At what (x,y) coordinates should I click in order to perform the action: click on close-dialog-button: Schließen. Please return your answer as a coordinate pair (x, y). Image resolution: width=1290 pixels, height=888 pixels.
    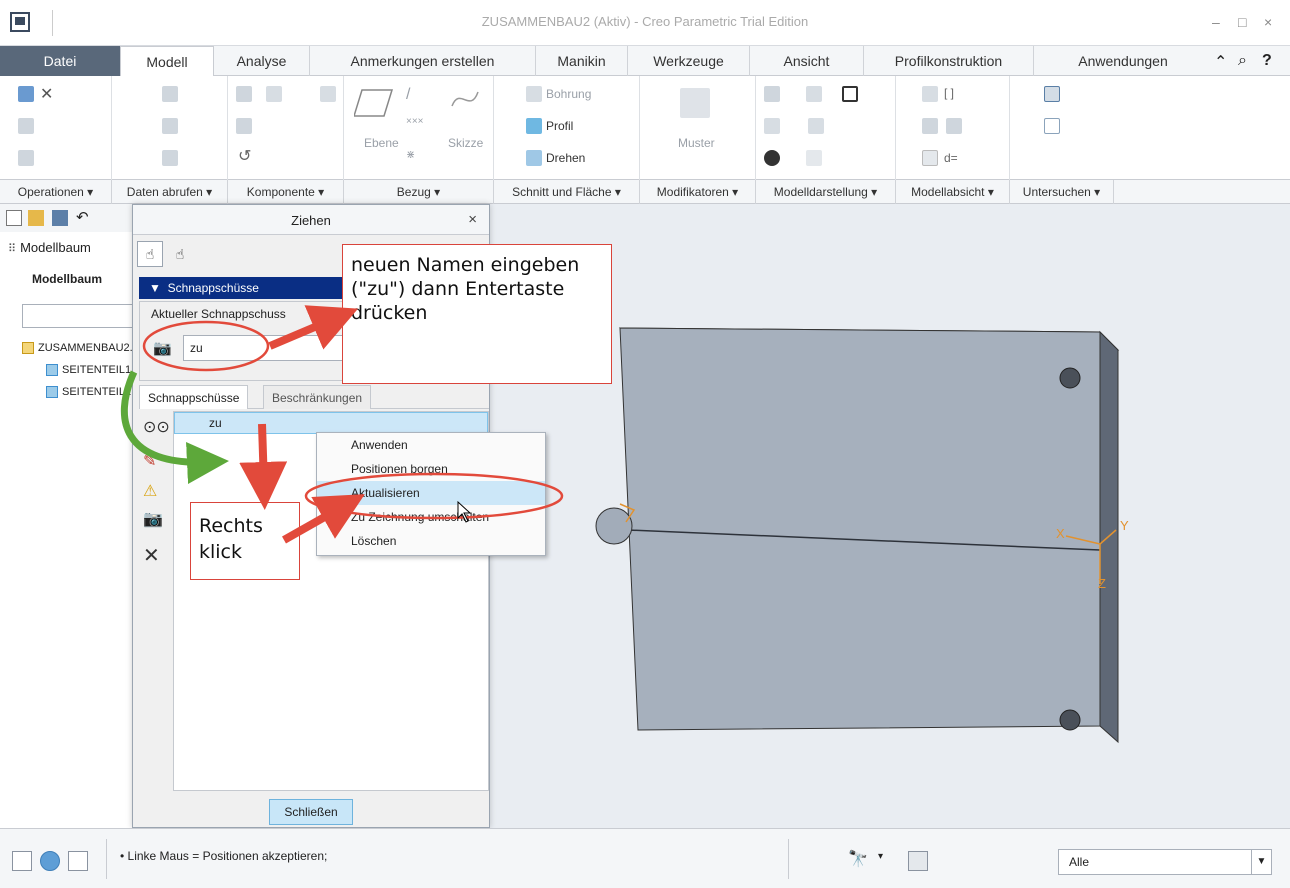
    Looking at the image, I should click on (311, 812).